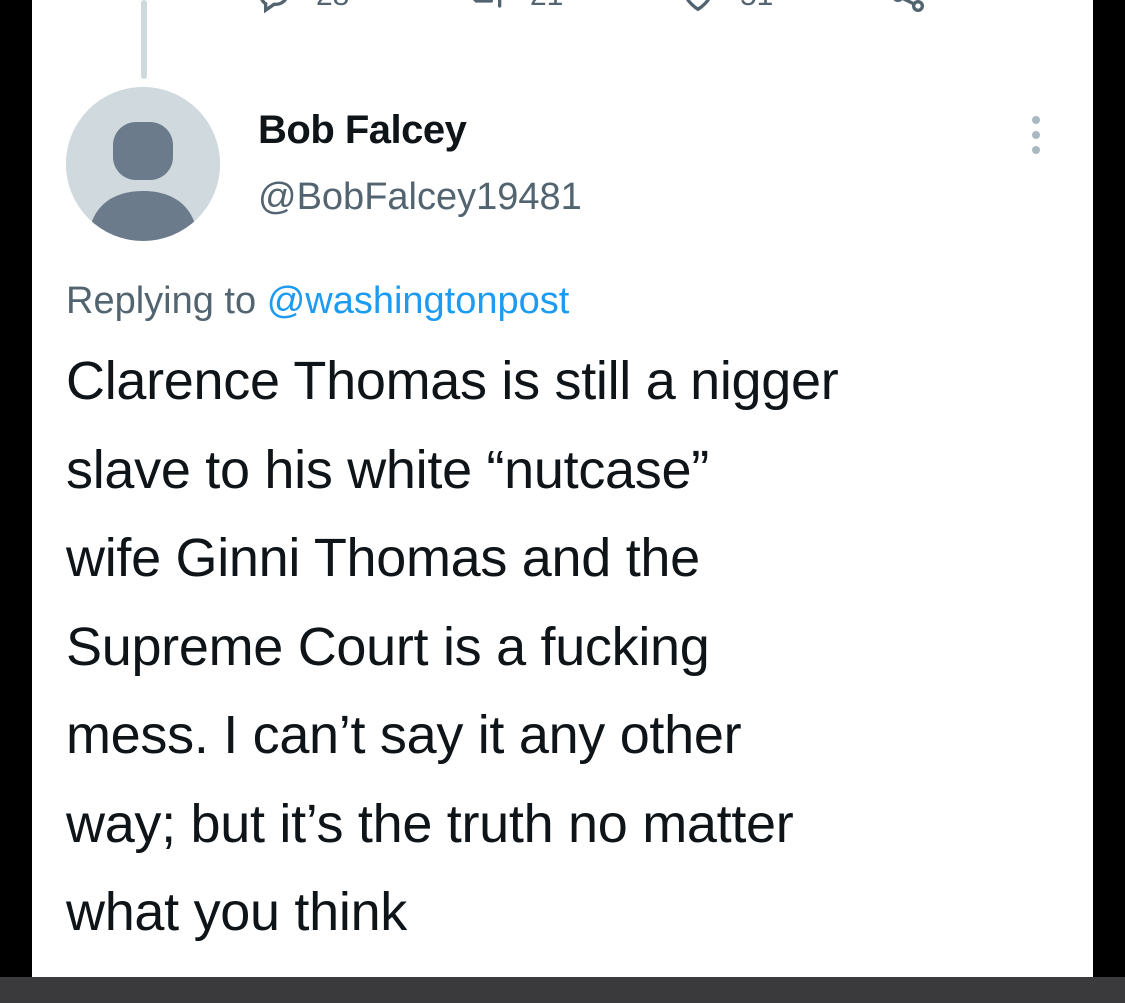  What do you see at coordinates (430, 823) in the screenshot?
I see `tweet-text-line: way; but it’s the truth no matter` at bounding box center [430, 823].